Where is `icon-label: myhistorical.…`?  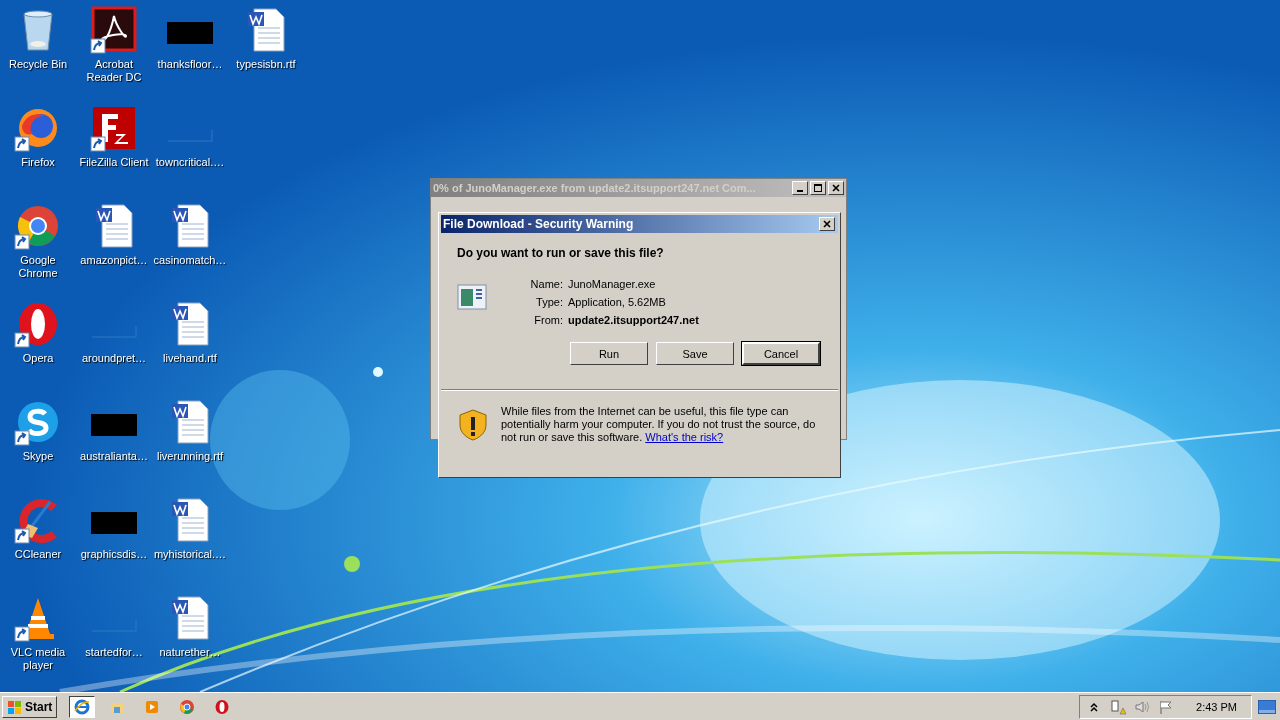
icon-label: myhistorical.… is located at coordinates (190, 554).